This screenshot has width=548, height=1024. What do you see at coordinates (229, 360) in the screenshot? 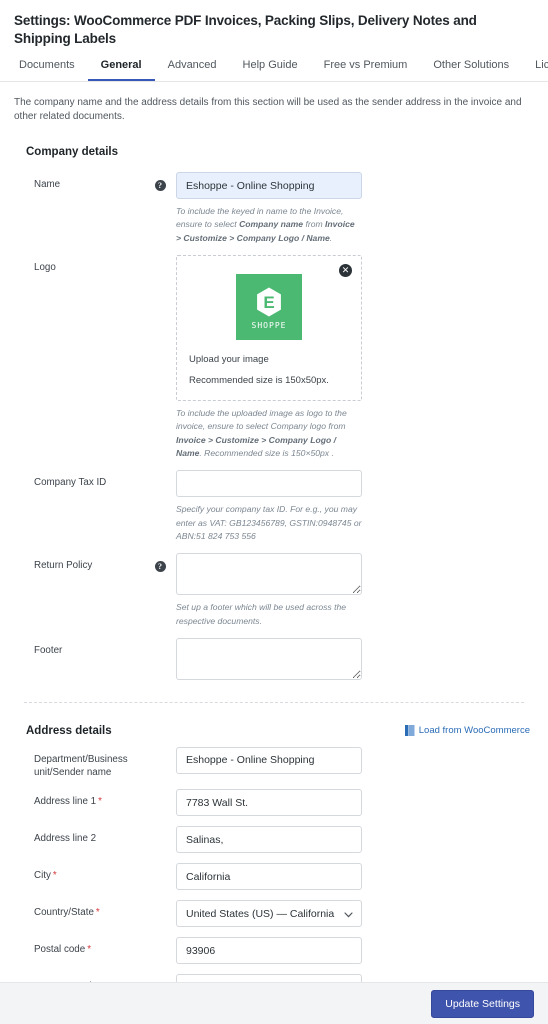
I see `upload-your-image-text: Upload your image` at bounding box center [229, 360].